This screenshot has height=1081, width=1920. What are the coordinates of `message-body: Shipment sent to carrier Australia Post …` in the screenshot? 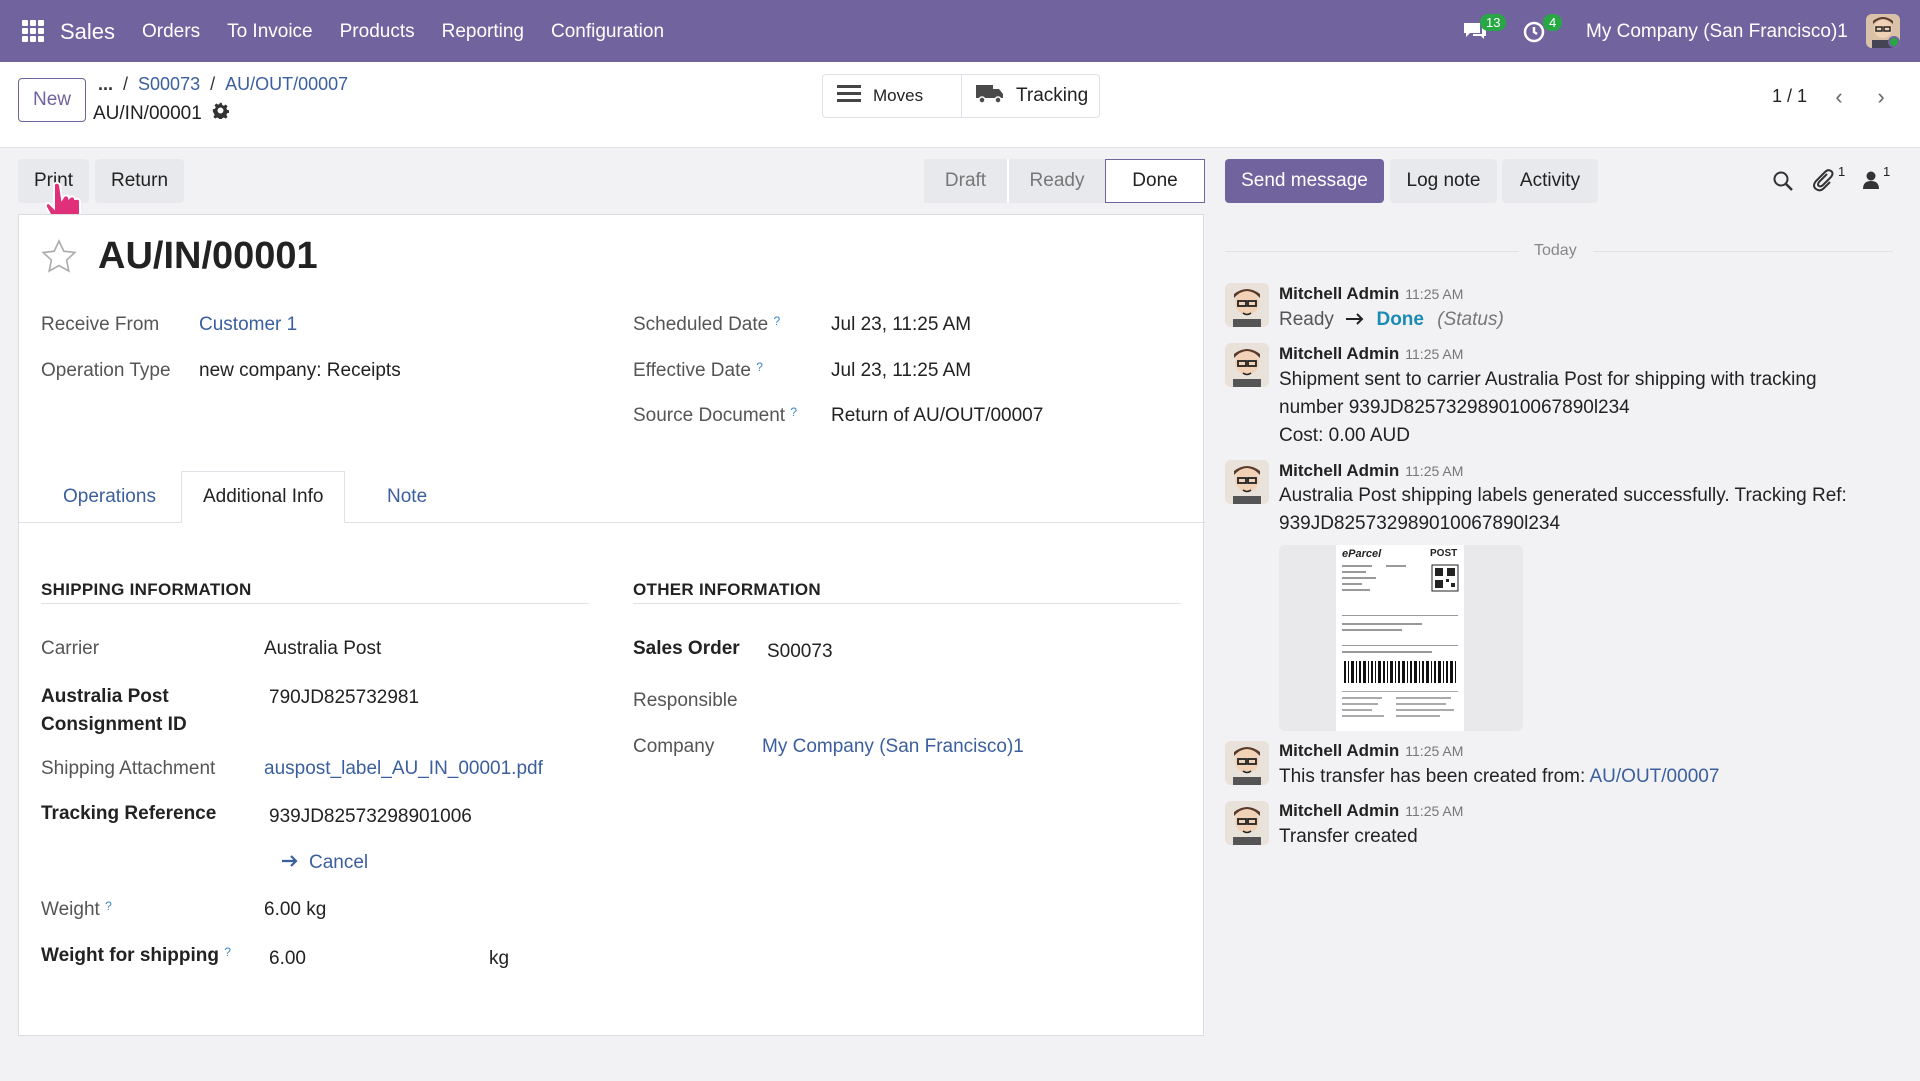 It's located at (1548, 408).